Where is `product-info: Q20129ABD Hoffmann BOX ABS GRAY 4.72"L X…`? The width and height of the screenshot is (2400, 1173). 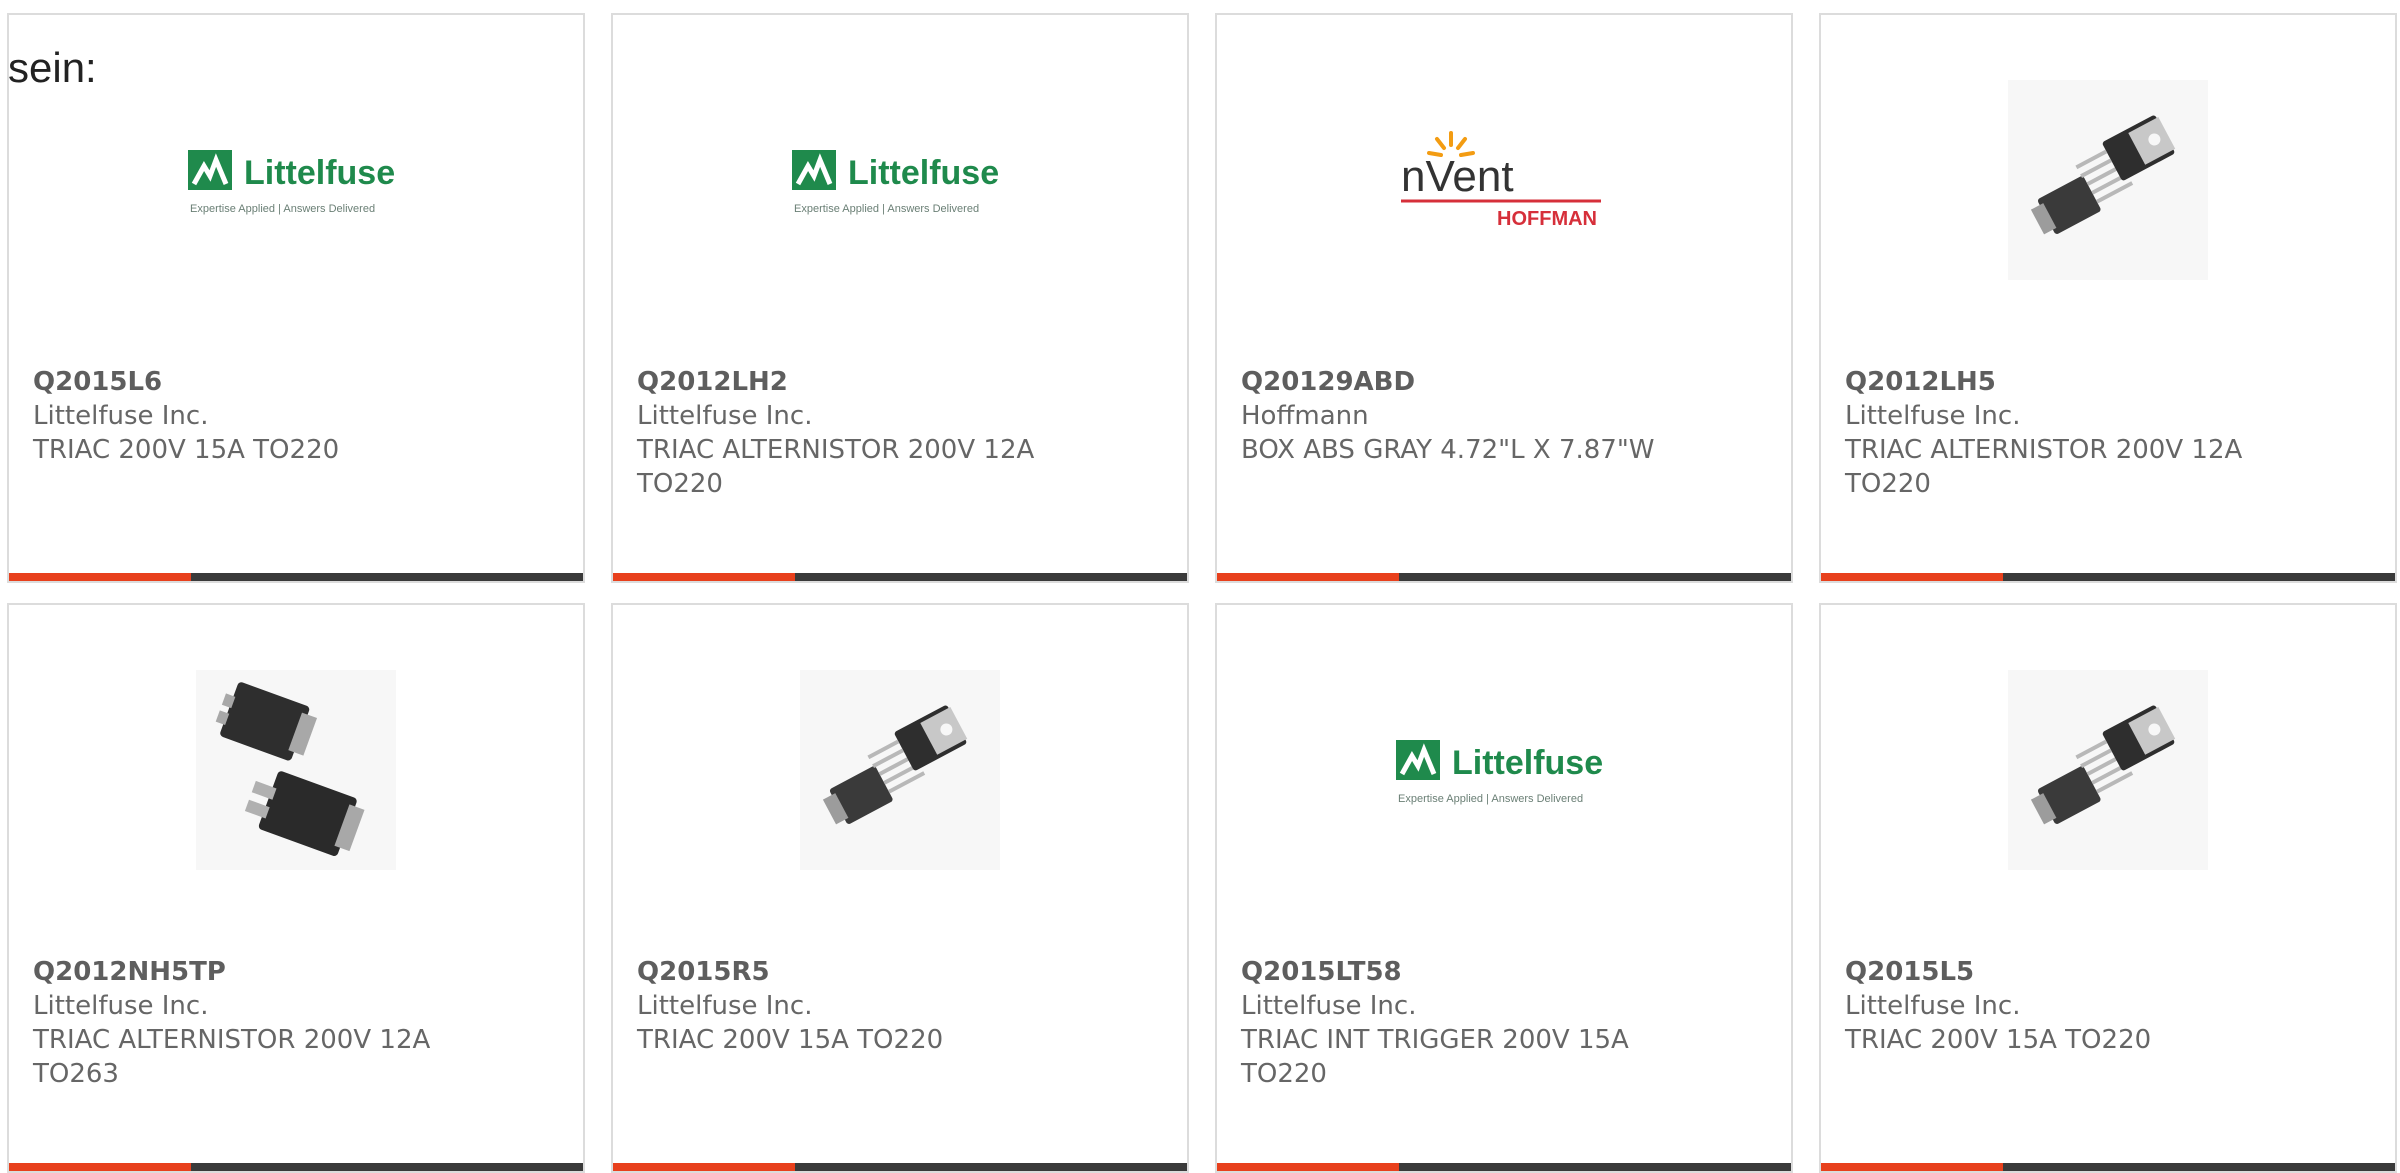 product-info: Q20129ABD Hoffmann BOX ABS GRAY 4.72"L X… is located at coordinates (1496, 416).